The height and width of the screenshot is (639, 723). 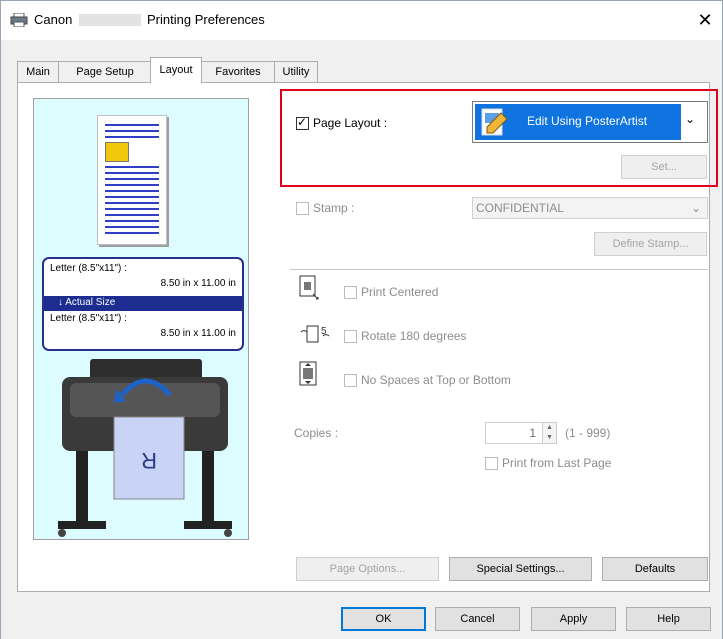 I want to click on help-button: Help, so click(x=668, y=619).